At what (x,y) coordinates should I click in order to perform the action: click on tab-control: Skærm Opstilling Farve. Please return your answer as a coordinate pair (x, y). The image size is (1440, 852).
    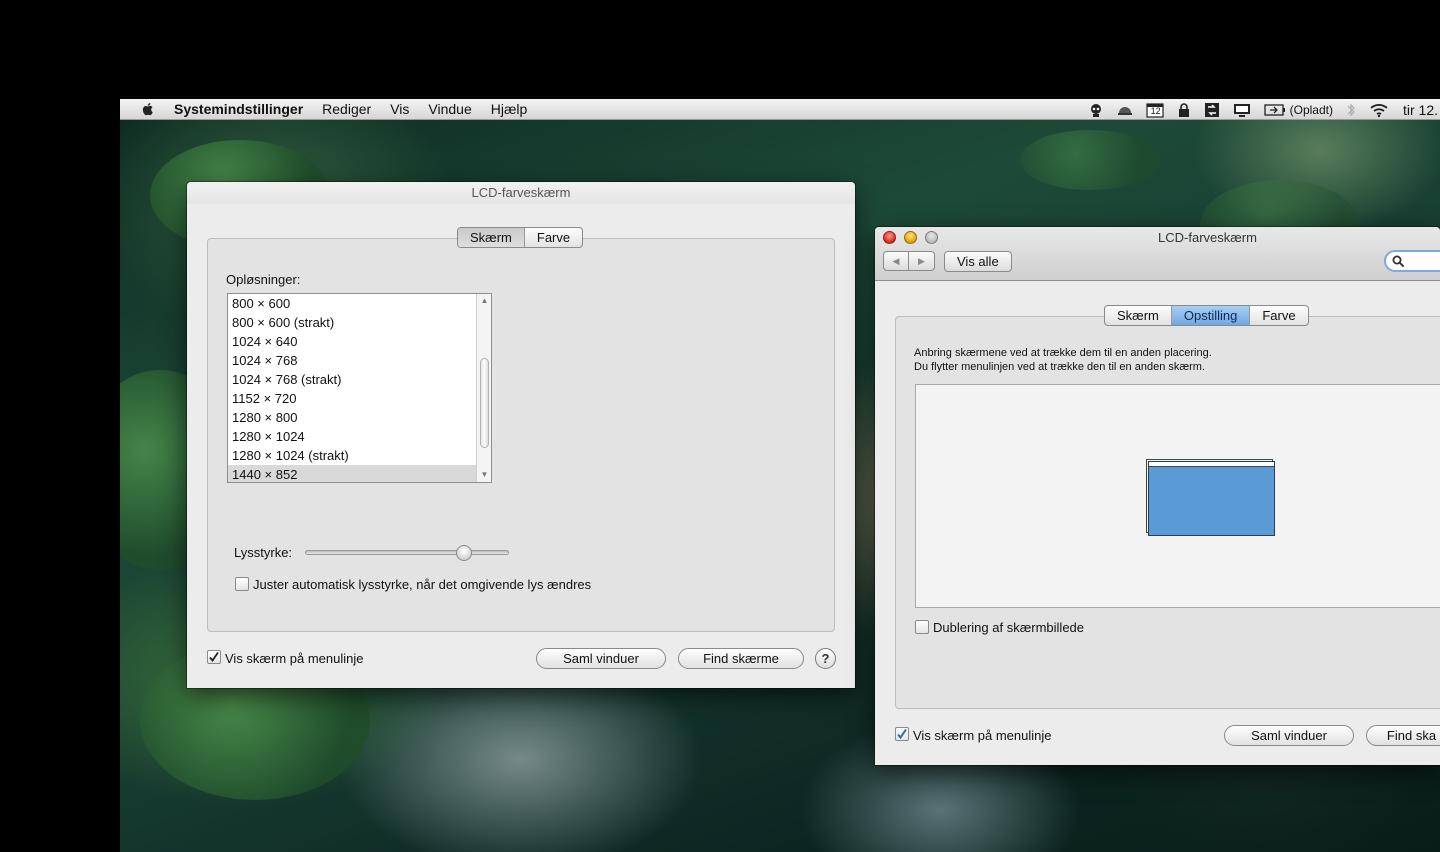
    Looking at the image, I should click on (1206, 315).